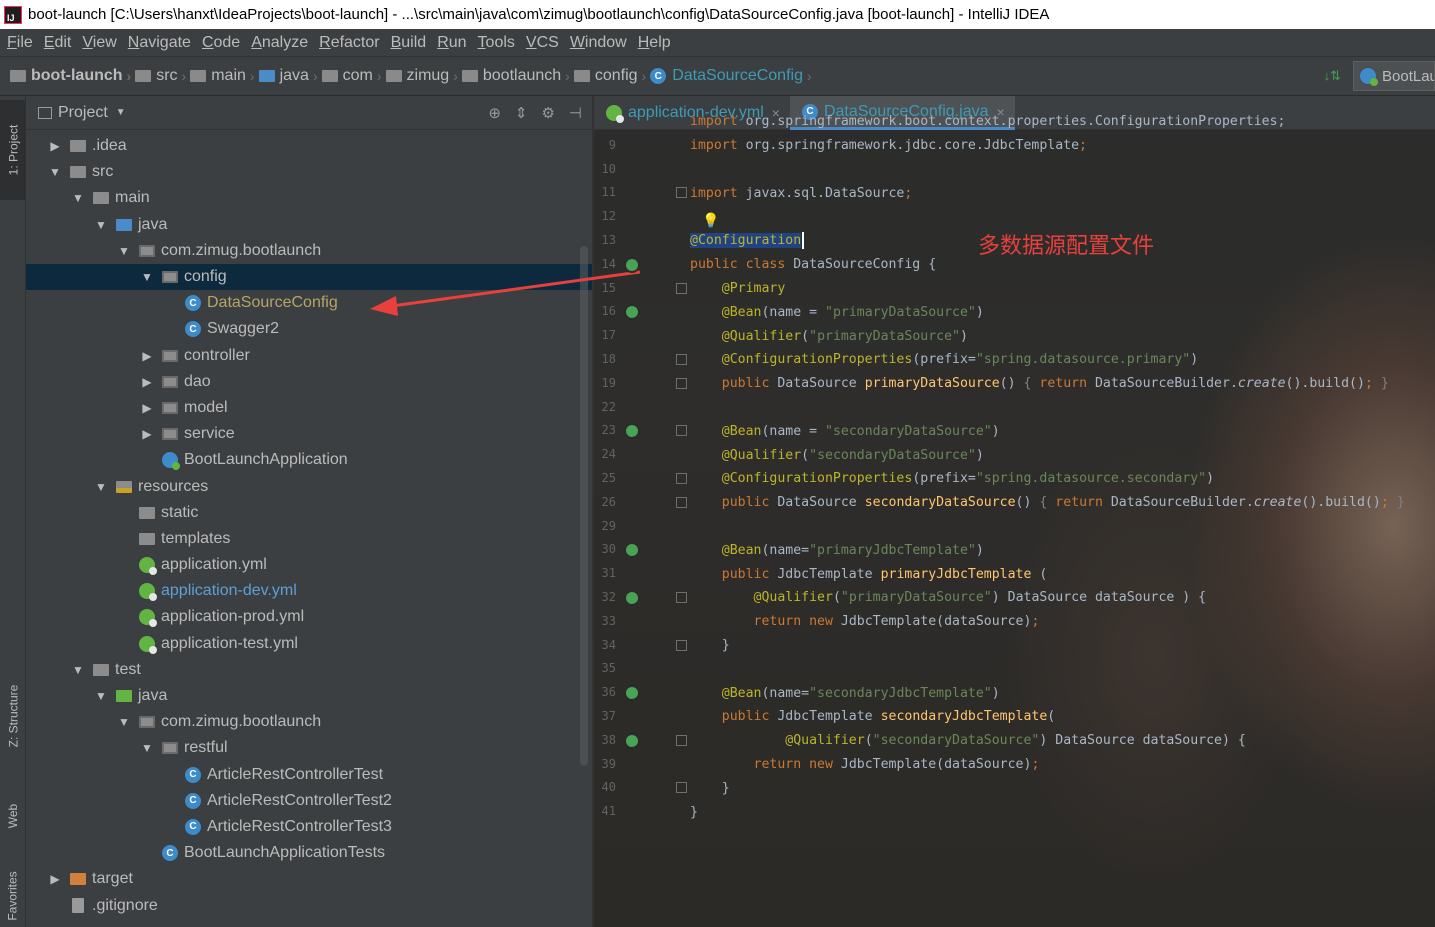 This screenshot has height=927, width=1435. I want to click on menu-vcs: VCS, so click(543, 43).